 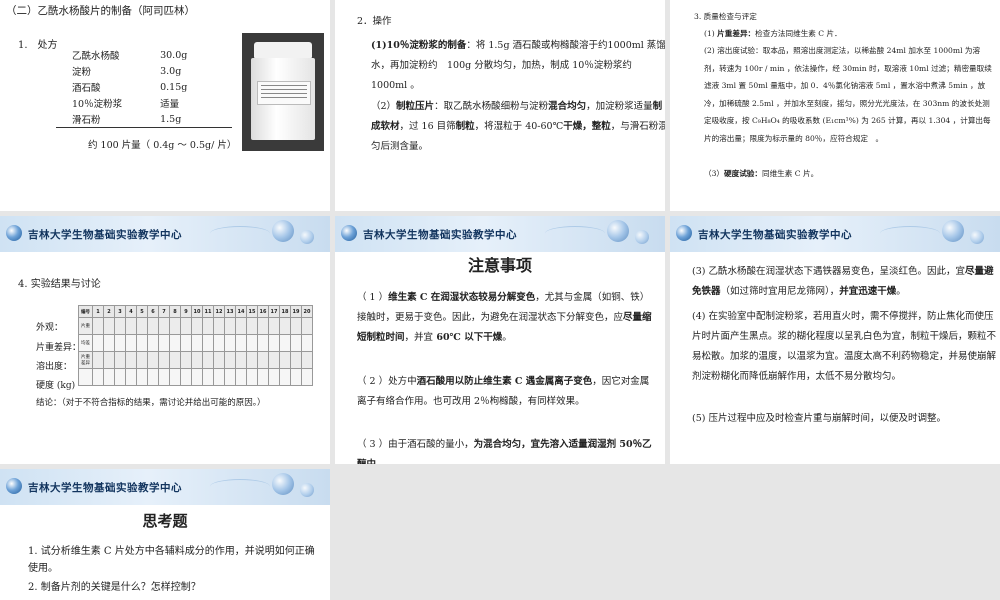 What do you see at coordinates (901, 291) in the screenshot?
I see `body-text: 。` at bounding box center [901, 291].